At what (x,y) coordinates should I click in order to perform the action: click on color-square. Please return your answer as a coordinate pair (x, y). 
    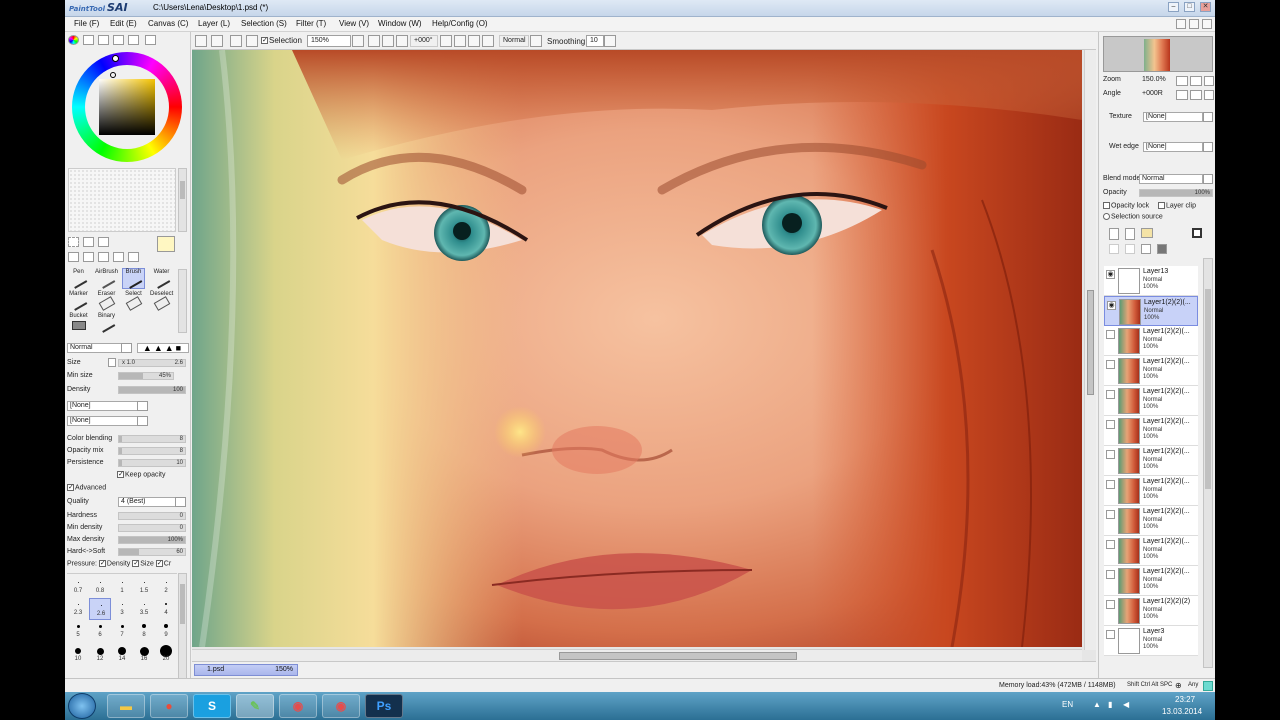
    Looking at the image, I should click on (127, 107).